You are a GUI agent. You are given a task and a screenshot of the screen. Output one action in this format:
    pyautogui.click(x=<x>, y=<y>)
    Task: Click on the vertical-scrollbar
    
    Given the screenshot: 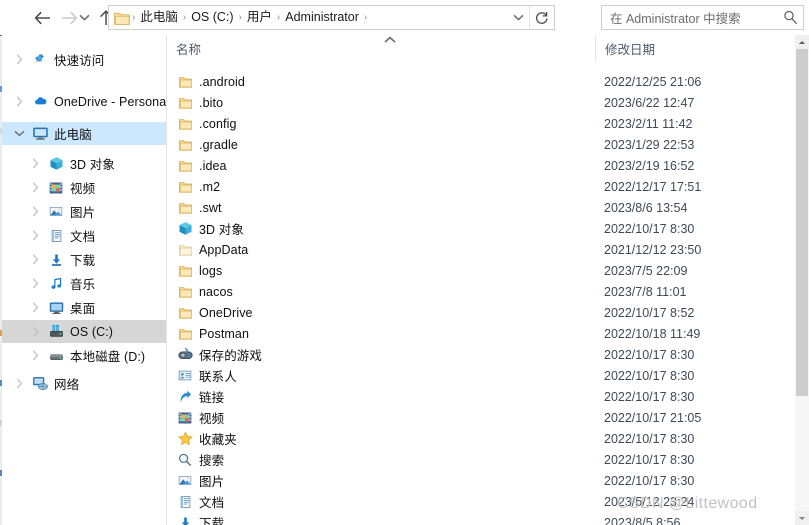 What is the action you would take?
    pyautogui.click(x=802, y=280)
    